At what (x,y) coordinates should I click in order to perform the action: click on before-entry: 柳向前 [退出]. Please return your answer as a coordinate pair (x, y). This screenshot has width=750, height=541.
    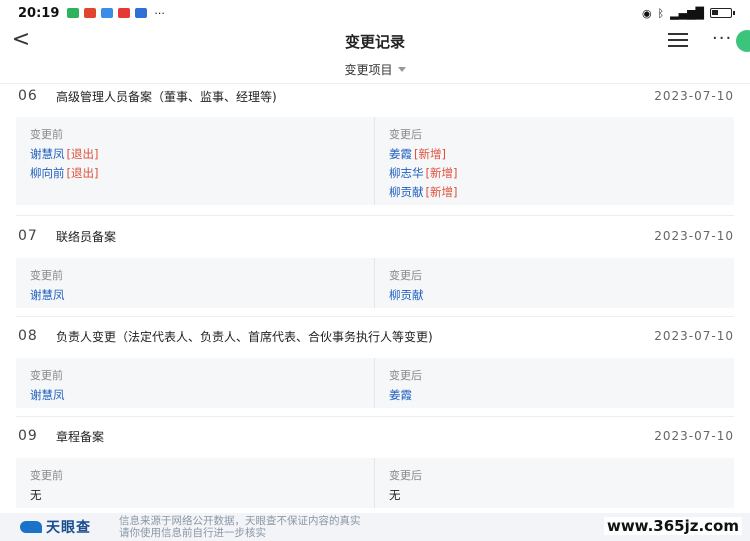
    Looking at the image, I should click on (195, 173).